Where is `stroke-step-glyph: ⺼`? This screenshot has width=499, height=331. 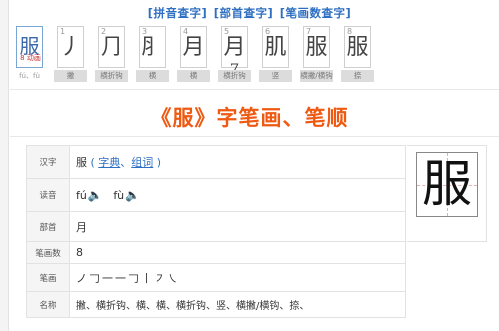
stroke-step-glyph: ⺼ is located at coordinates (152, 47).